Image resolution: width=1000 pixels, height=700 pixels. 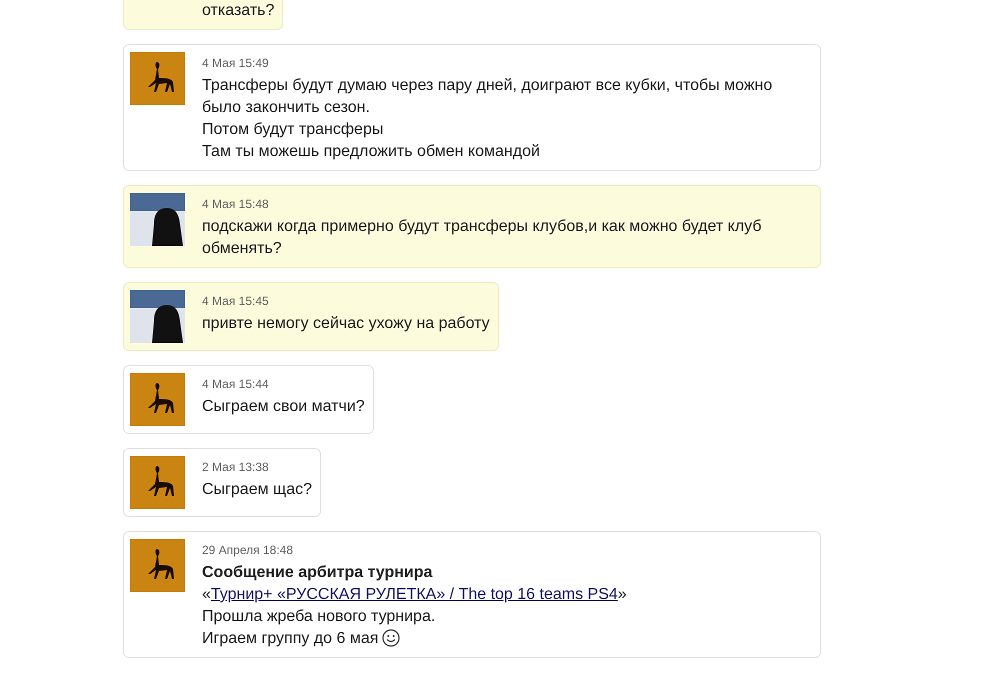 What do you see at coordinates (283, 407) in the screenshot?
I see `message-text: Сыграем свои матчи?` at bounding box center [283, 407].